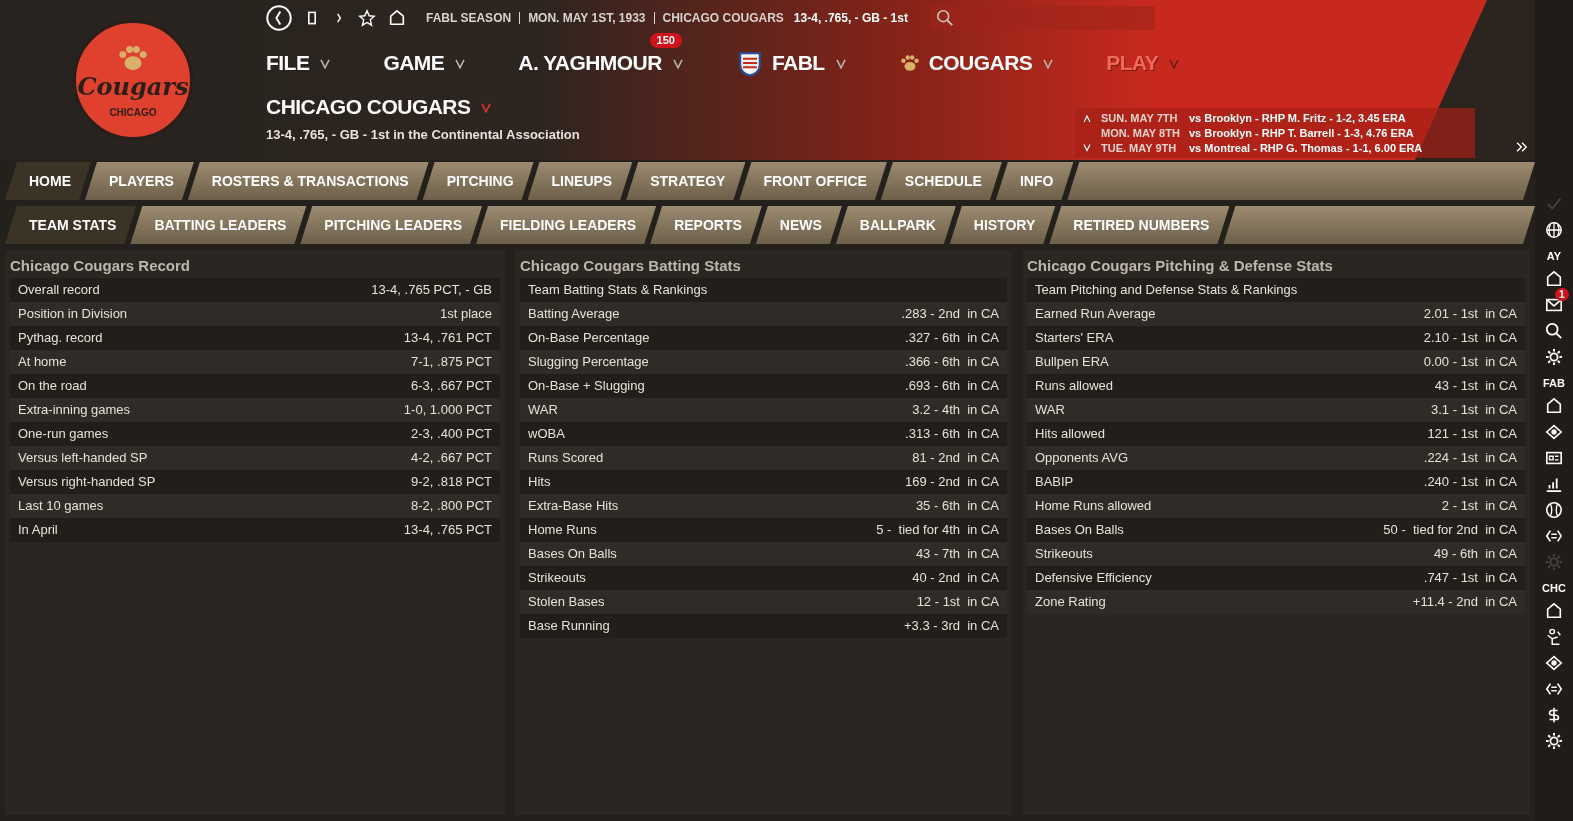 The image size is (1573, 821). What do you see at coordinates (1470, 362) in the screenshot?
I see `stat-value: 0.00 - 1st in CA` at bounding box center [1470, 362].